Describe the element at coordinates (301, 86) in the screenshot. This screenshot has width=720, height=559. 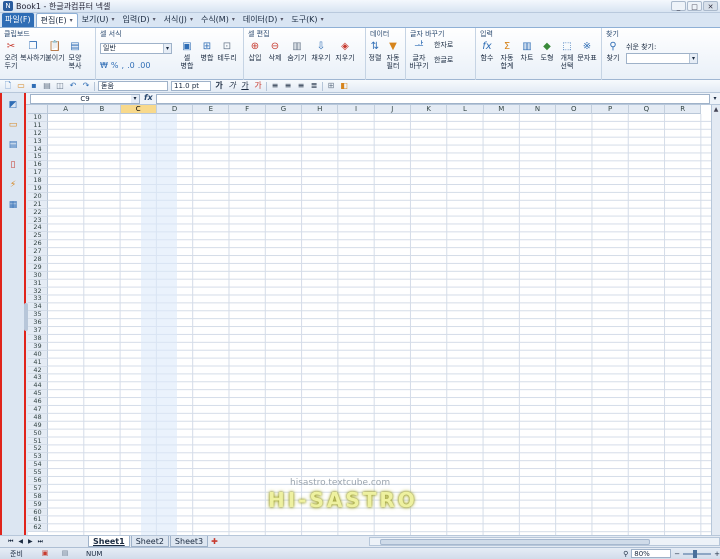
I see `align-right-icon: ≡` at that location.